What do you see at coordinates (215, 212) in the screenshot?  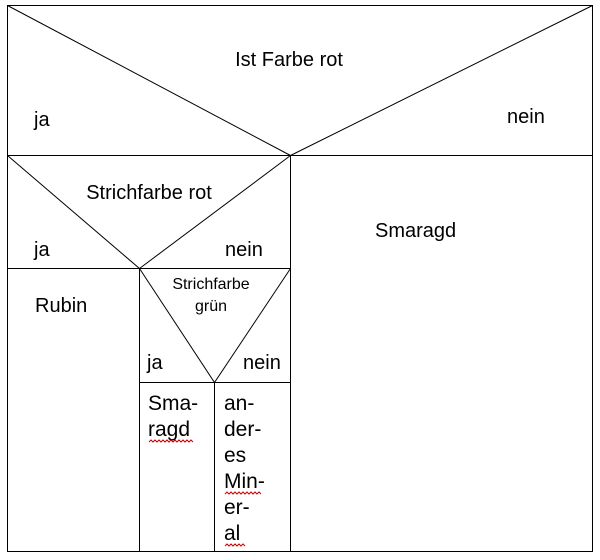 I see `level1-right-diagonal` at bounding box center [215, 212].